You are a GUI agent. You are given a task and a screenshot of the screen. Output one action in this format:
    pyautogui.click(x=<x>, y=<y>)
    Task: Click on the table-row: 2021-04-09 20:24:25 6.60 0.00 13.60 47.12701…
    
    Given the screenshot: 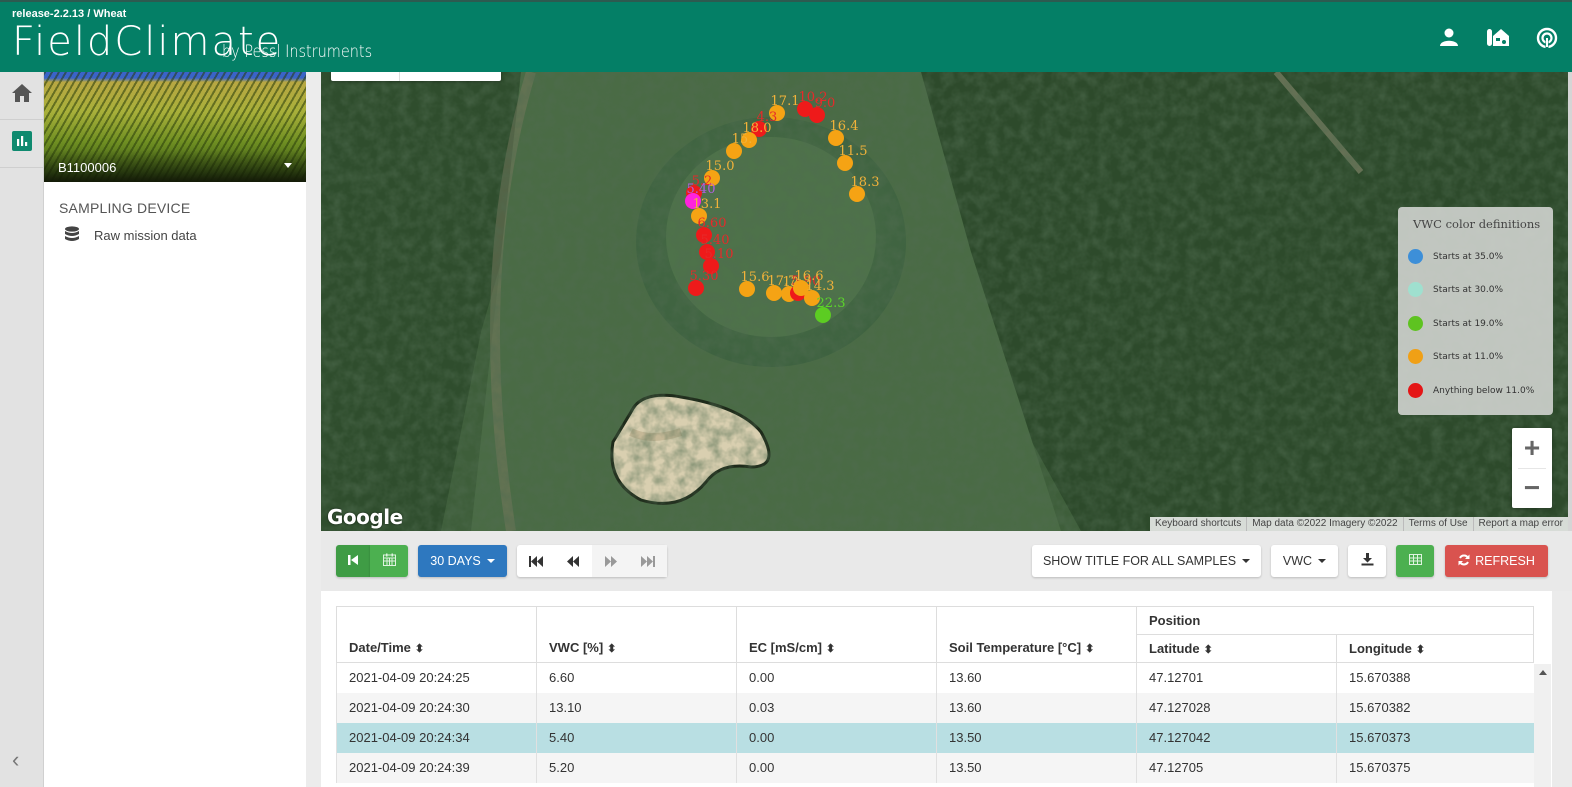 What is the action you would take?
    pyautogui.click(x=935, y=677)
    